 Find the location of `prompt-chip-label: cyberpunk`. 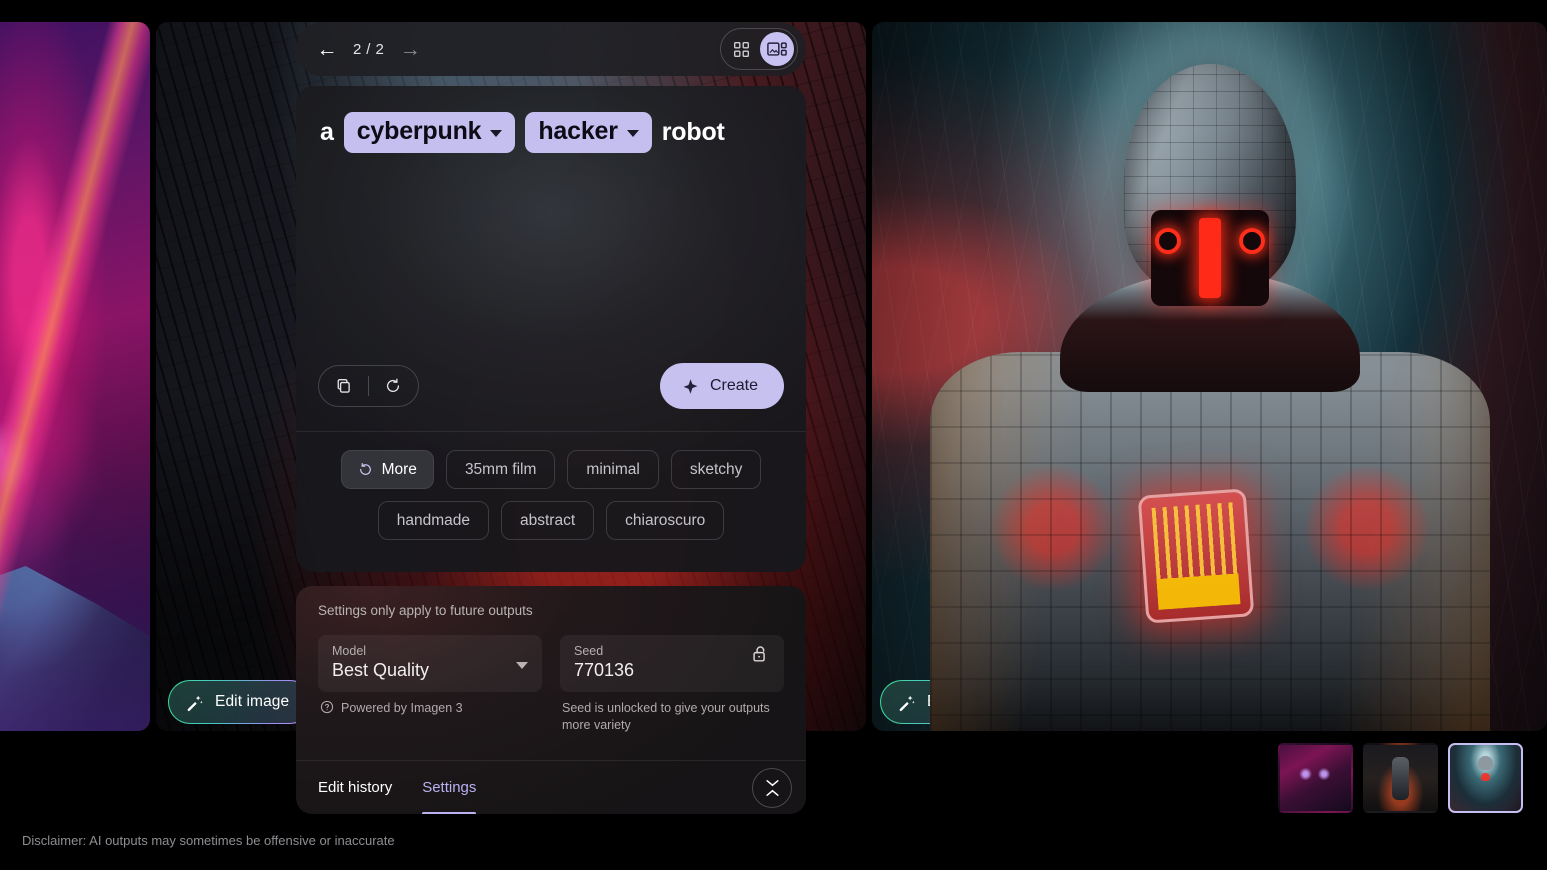

prompt-chip-label: cyberpunk is located at coordinates (419, 131).